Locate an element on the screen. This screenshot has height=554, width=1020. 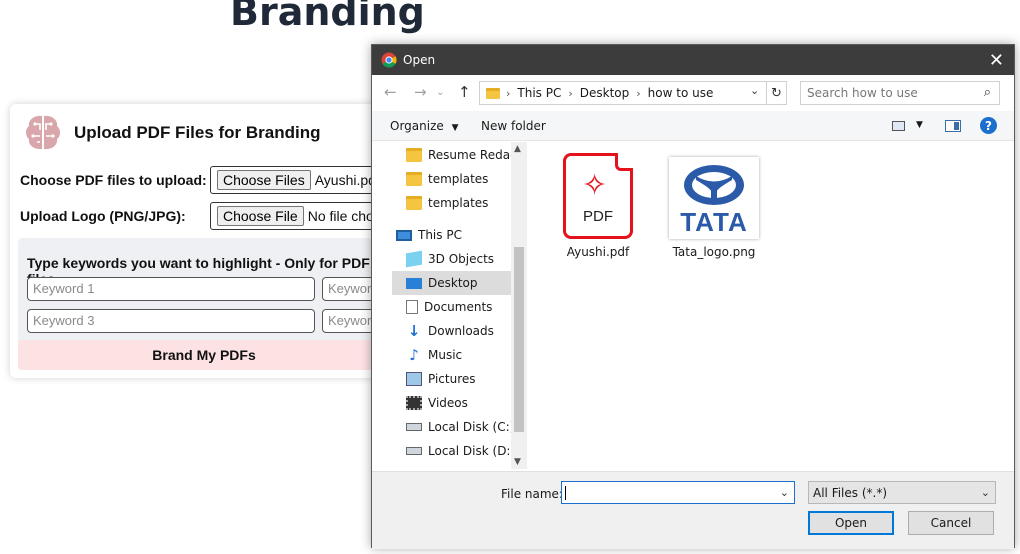
file-type-select: All Files (*.*) ⌄ is located at coordinates (902, 492).